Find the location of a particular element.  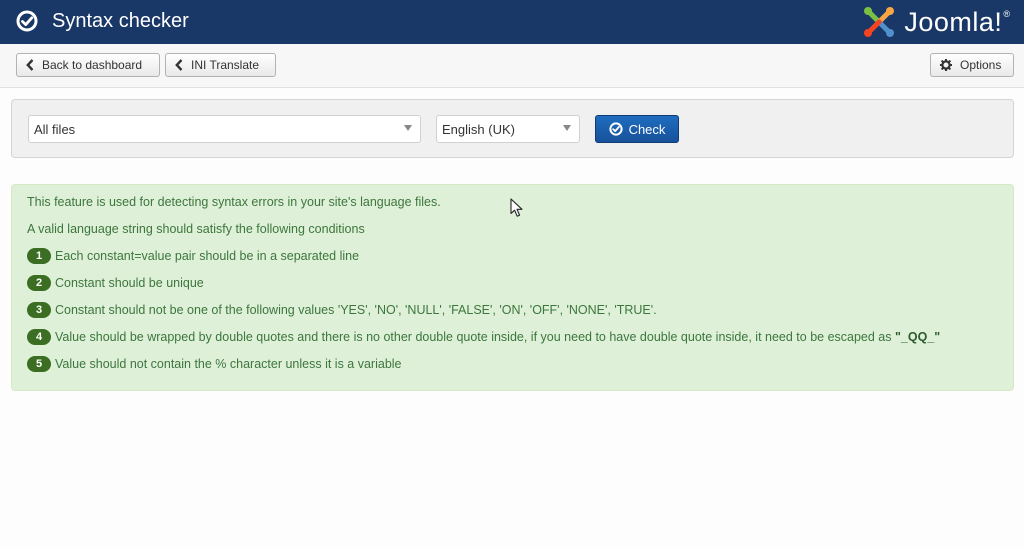

back-to-dashboard-button: Back to dashboard is located at coordinates (88, 65).